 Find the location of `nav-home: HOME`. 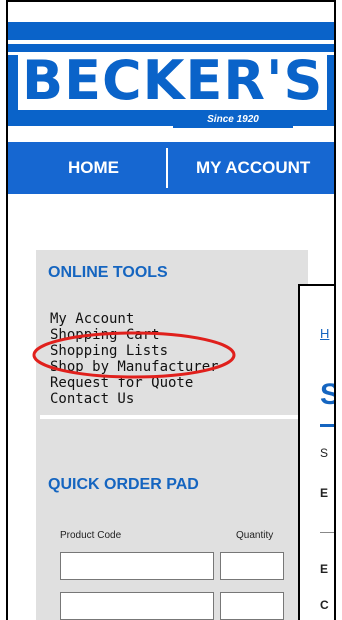

nav-home: HOME is located at coordinates (93, 168).